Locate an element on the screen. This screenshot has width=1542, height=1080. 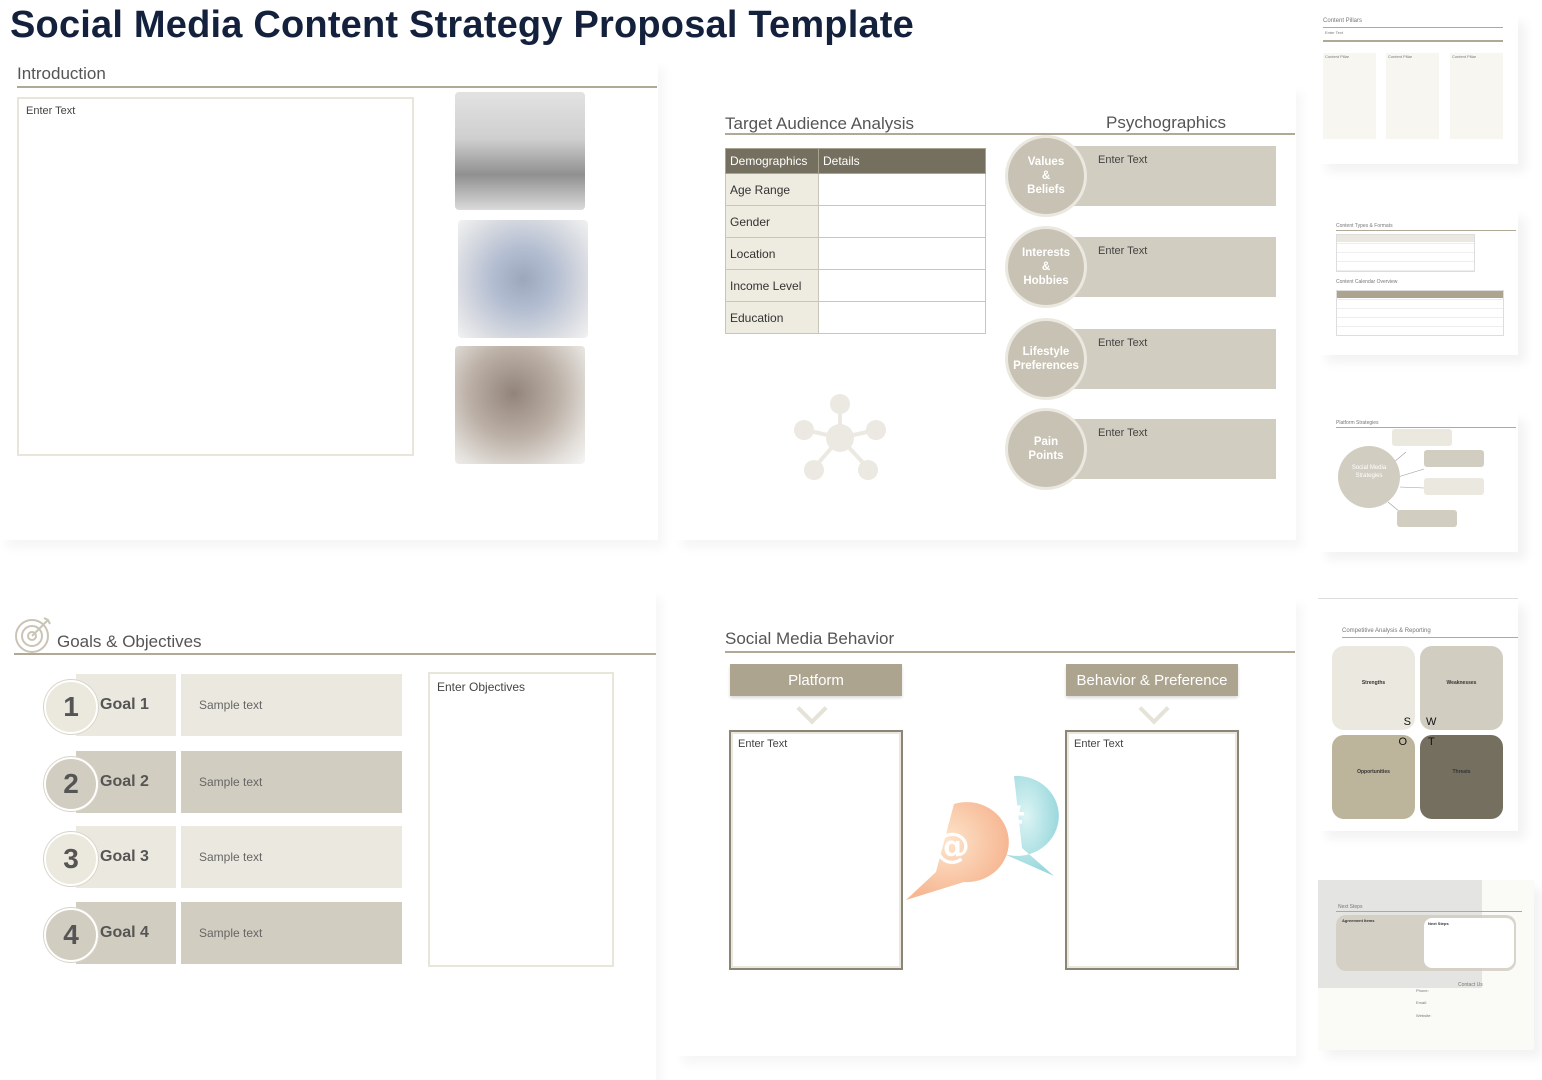
objectives-text-box: Enter Objectives is located at coordinates (521, 819).